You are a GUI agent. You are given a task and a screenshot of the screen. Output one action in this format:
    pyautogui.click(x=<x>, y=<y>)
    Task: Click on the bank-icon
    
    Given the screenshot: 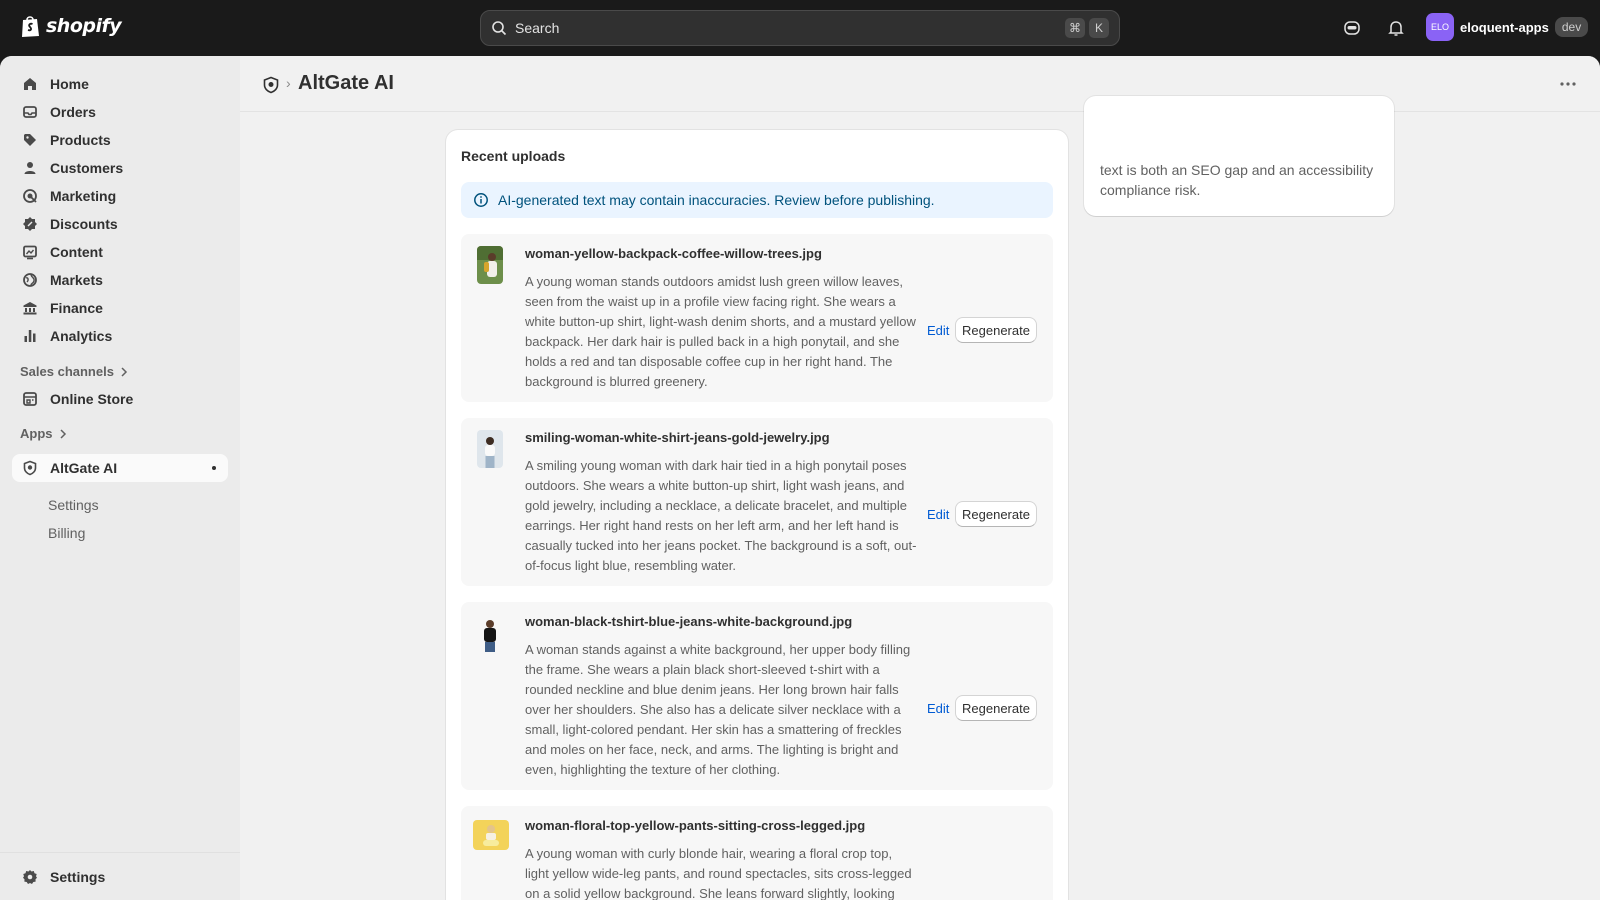 What is the action you would take?
    pyautogui.click(x=30, y=308)
    